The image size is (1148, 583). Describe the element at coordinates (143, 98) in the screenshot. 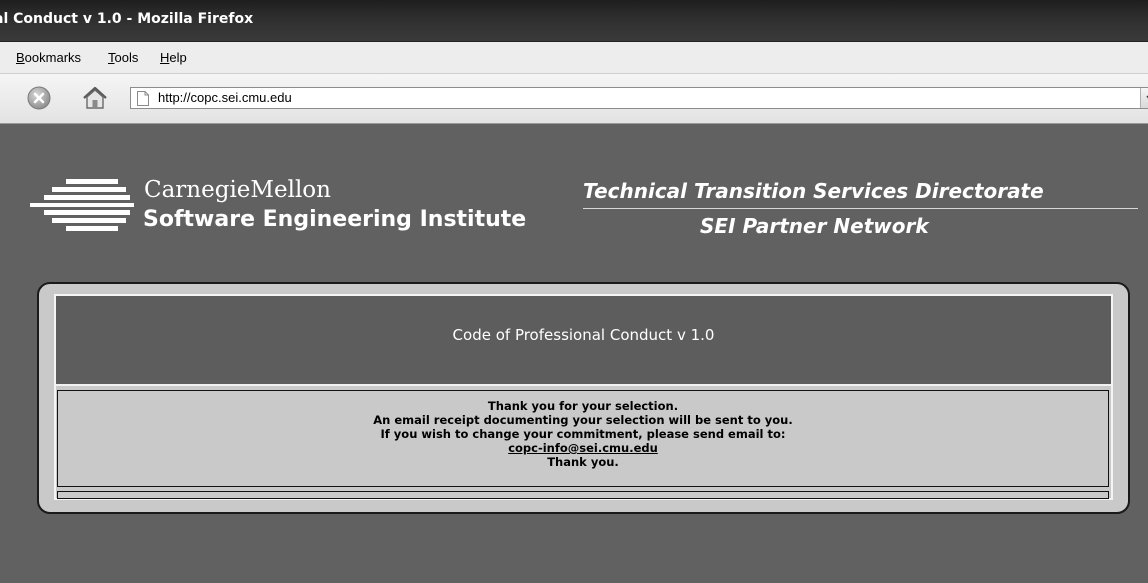

I see `page-icon` at that location.